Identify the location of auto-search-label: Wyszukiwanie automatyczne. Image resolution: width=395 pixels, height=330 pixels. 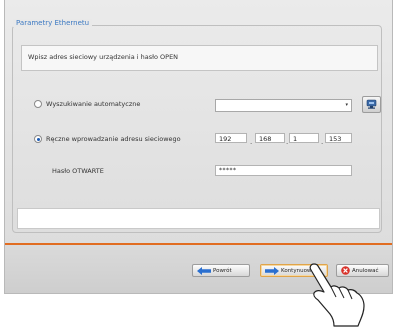
(93, 104).